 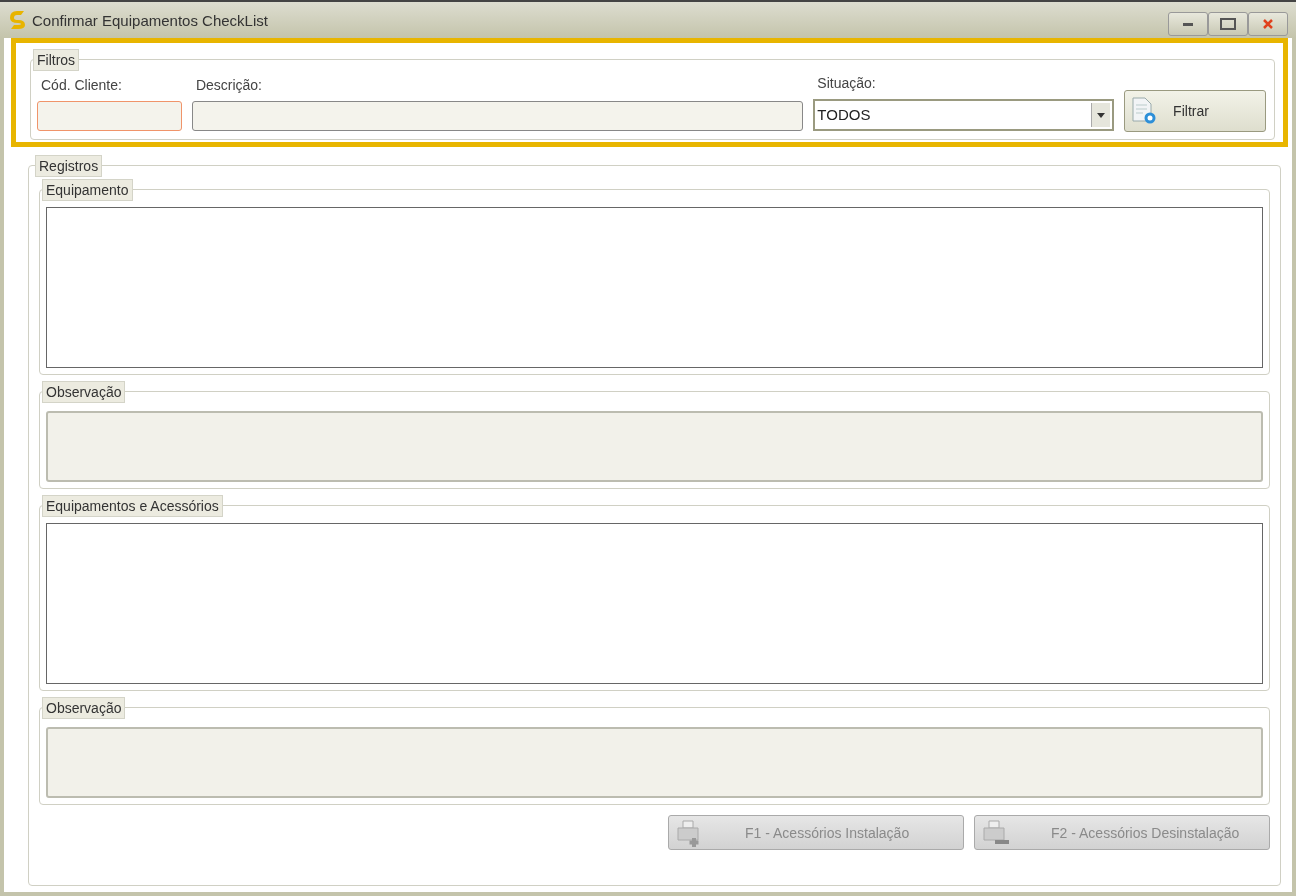 I want to click on group-legend: Filtros, so click(x=56, y=60).